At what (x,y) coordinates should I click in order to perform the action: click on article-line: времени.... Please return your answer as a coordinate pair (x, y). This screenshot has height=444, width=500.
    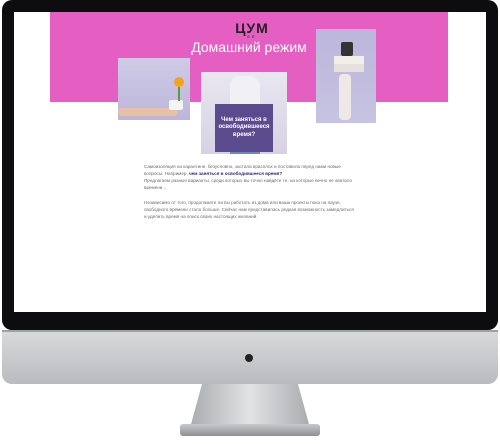
    Looking at the image, I should click on (155, 187).